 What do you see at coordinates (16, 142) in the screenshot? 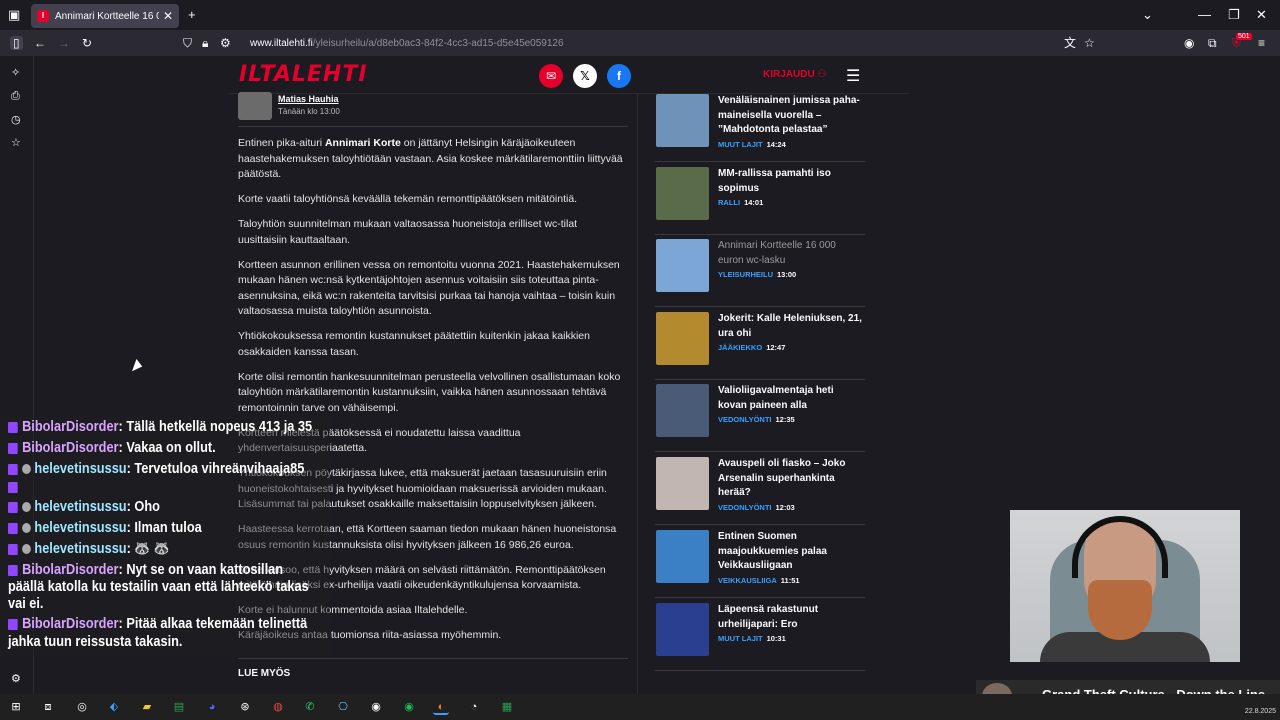
I see `bookmarks-icon: ☆` at bounding box center [16, 142].